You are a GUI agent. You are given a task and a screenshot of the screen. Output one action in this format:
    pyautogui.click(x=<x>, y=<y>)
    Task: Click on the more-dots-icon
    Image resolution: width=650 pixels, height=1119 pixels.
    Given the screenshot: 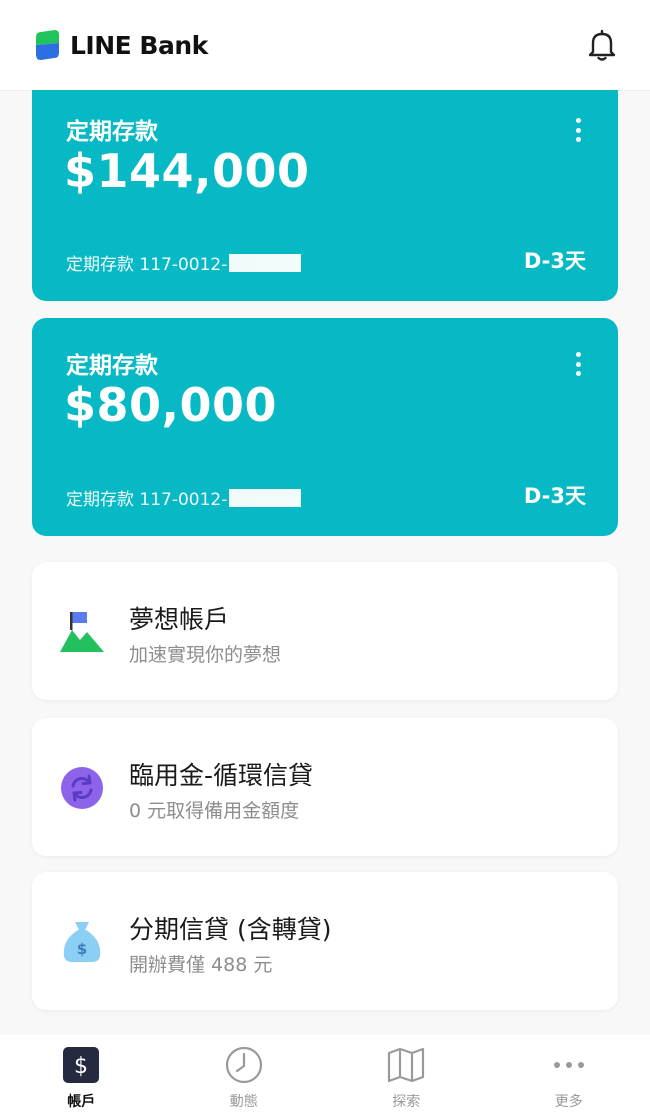 What is the action you would take?
    pyautogui.click(x=569, y=1065)
    